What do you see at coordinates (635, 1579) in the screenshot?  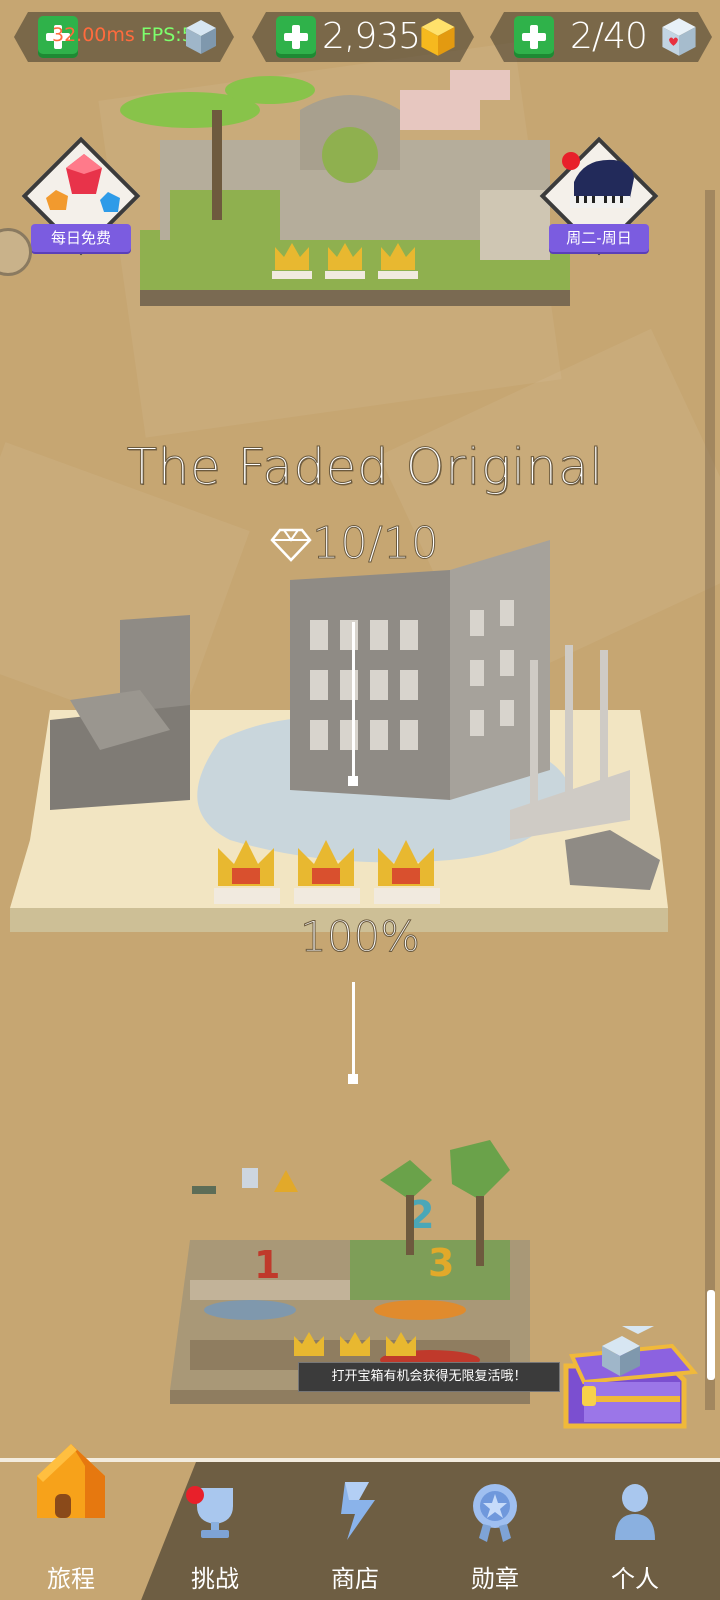 I see `nav-label: 个人` at bounding box center [635, 1579].